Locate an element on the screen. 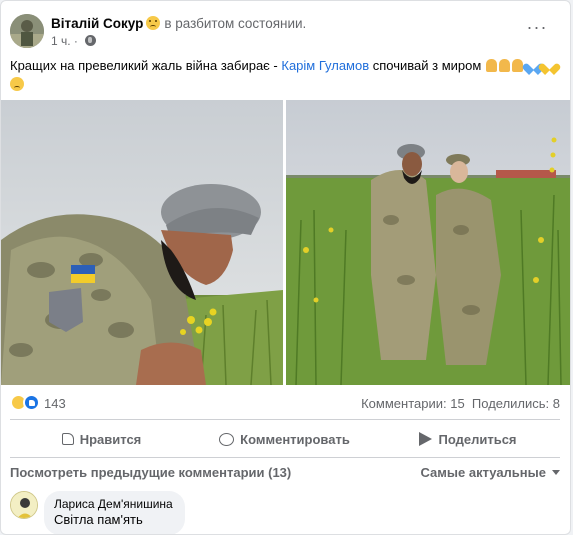  yellow-heart-icon is located at coordinates (549, 65).